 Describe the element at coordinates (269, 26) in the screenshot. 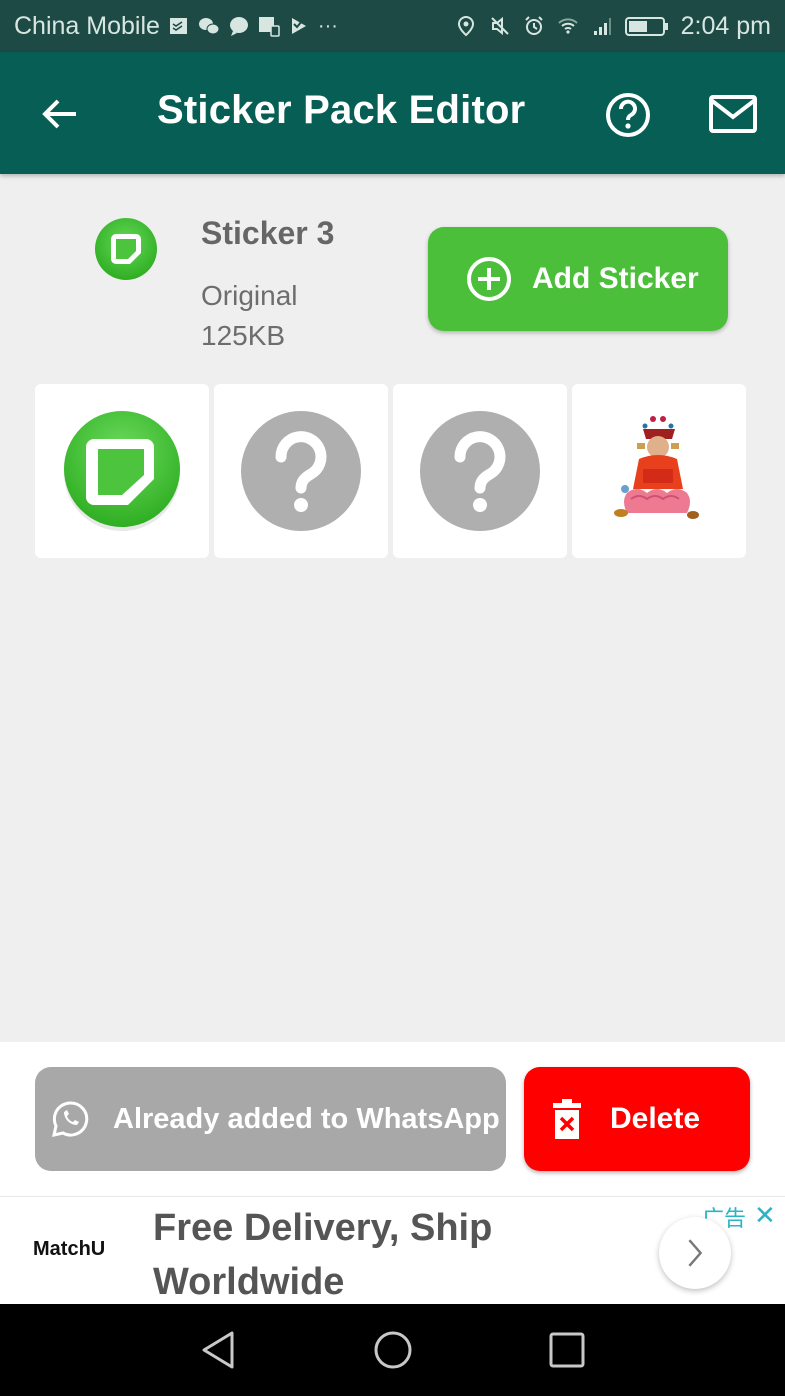

I see `notes-phone-icon` at that location.